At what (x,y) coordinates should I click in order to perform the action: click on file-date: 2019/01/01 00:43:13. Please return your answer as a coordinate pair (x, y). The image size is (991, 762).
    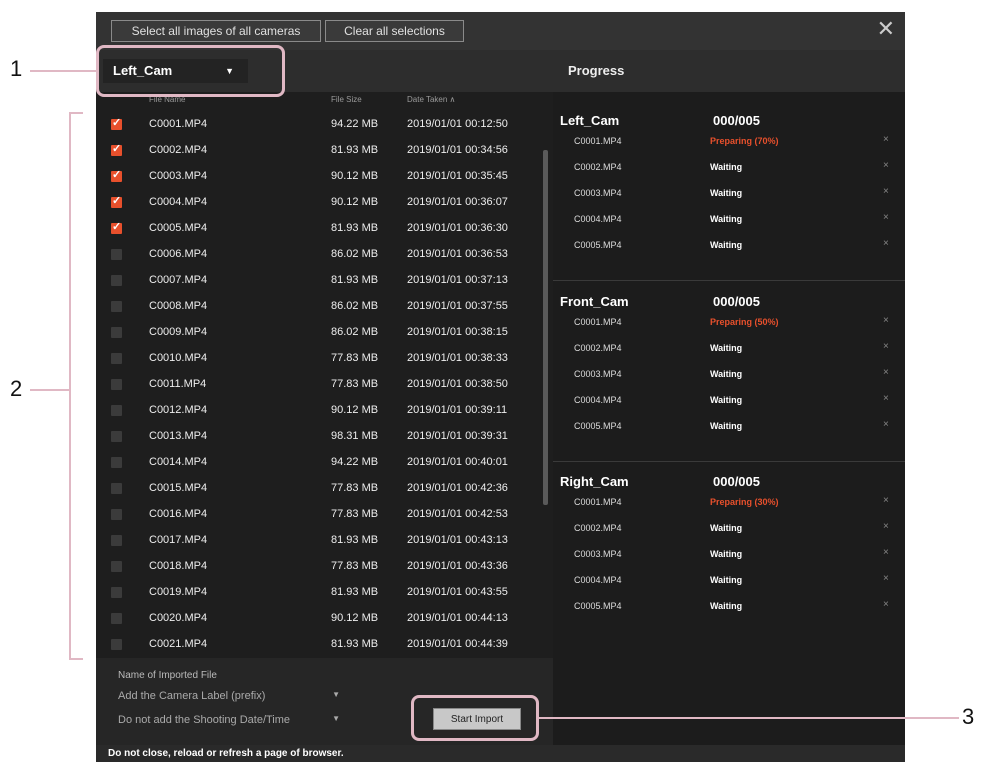
    Looking at the image, I should click on (457, 540).